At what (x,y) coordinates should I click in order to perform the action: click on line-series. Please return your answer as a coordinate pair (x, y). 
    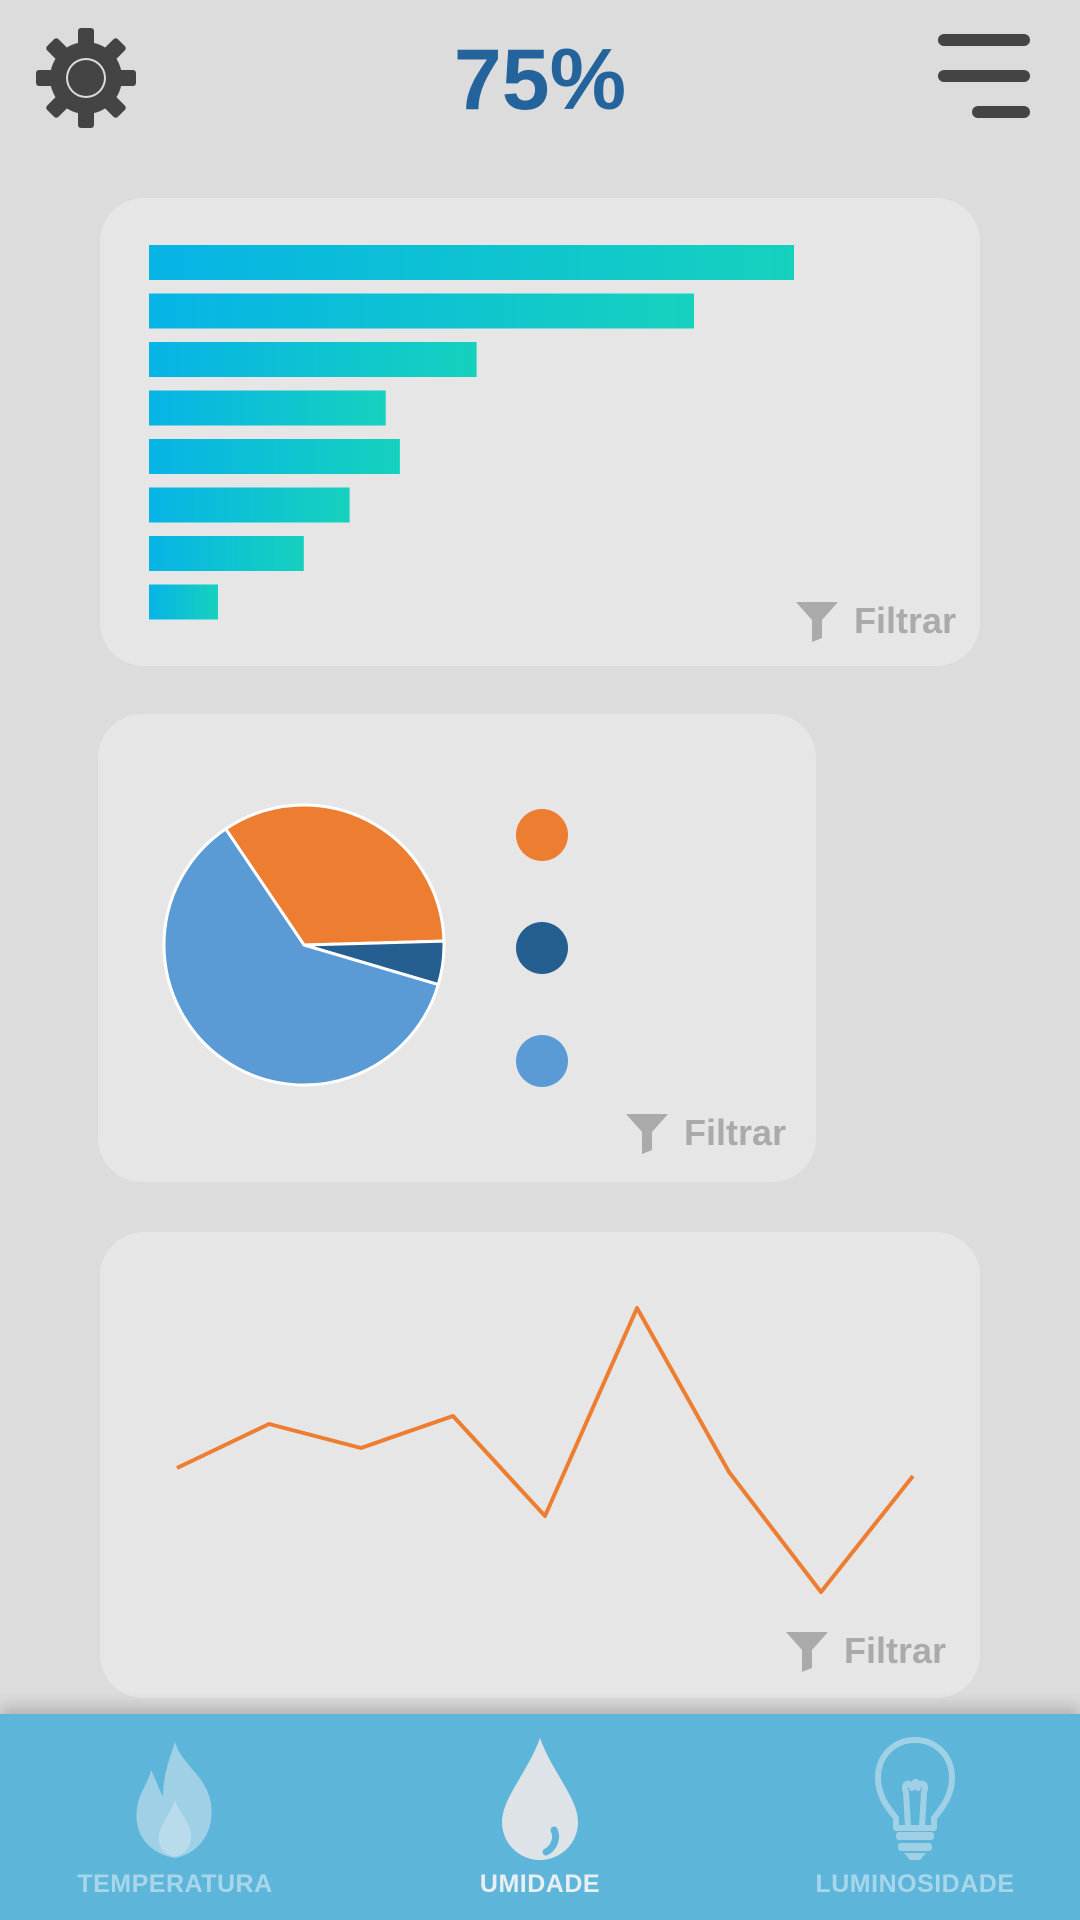
    Looking at the image, I should click on (545, 1450).